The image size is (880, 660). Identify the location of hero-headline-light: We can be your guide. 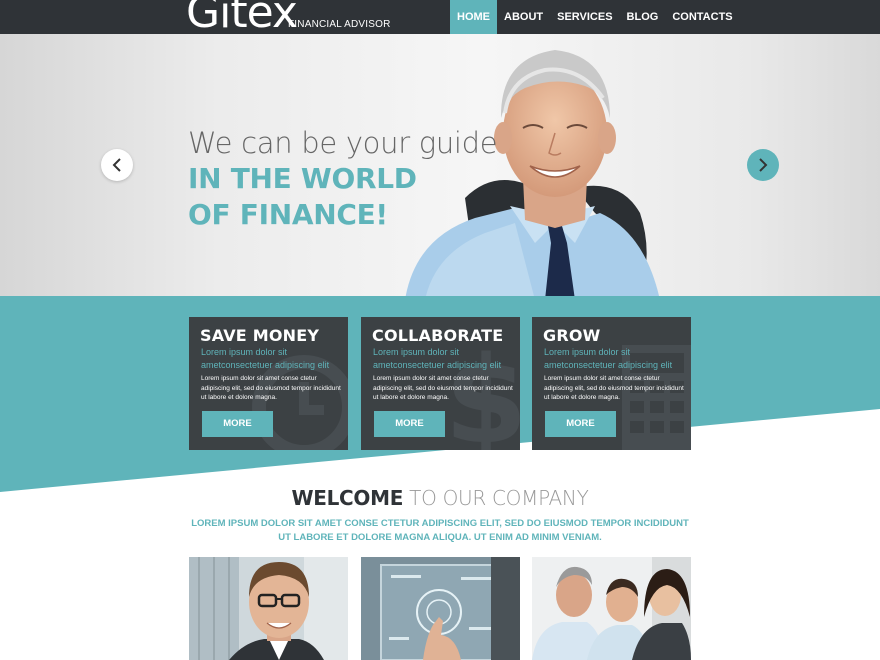
(343, 143).